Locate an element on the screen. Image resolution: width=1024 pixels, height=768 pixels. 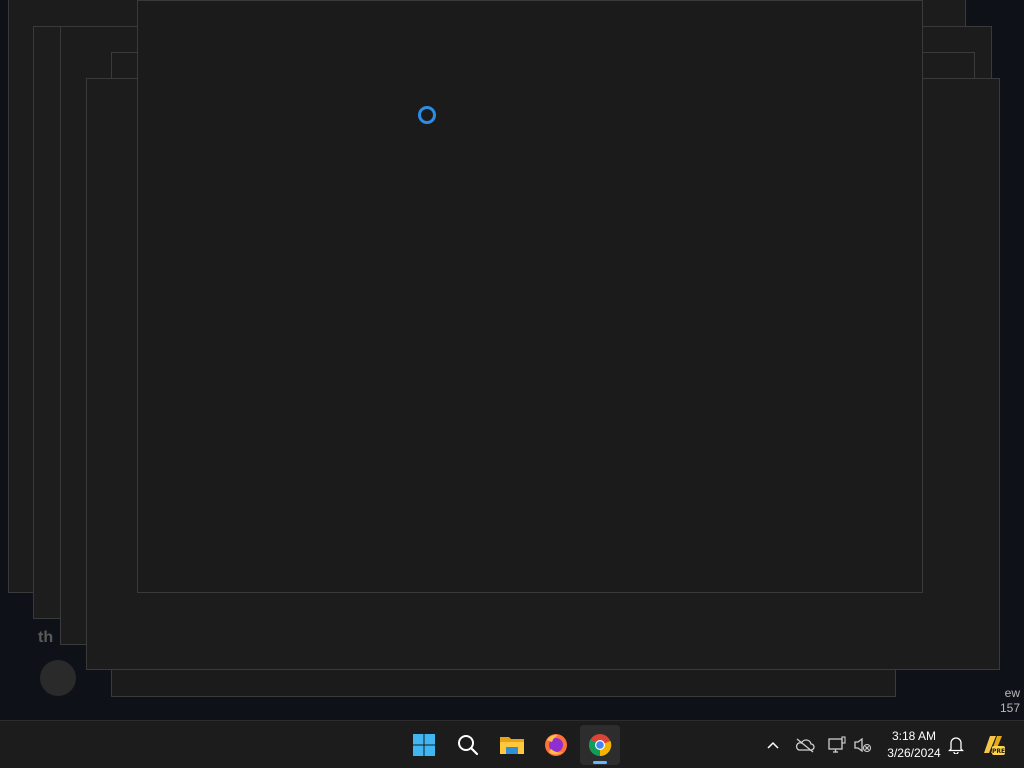
windows-logo-icon is located at coordinates (424, 745).